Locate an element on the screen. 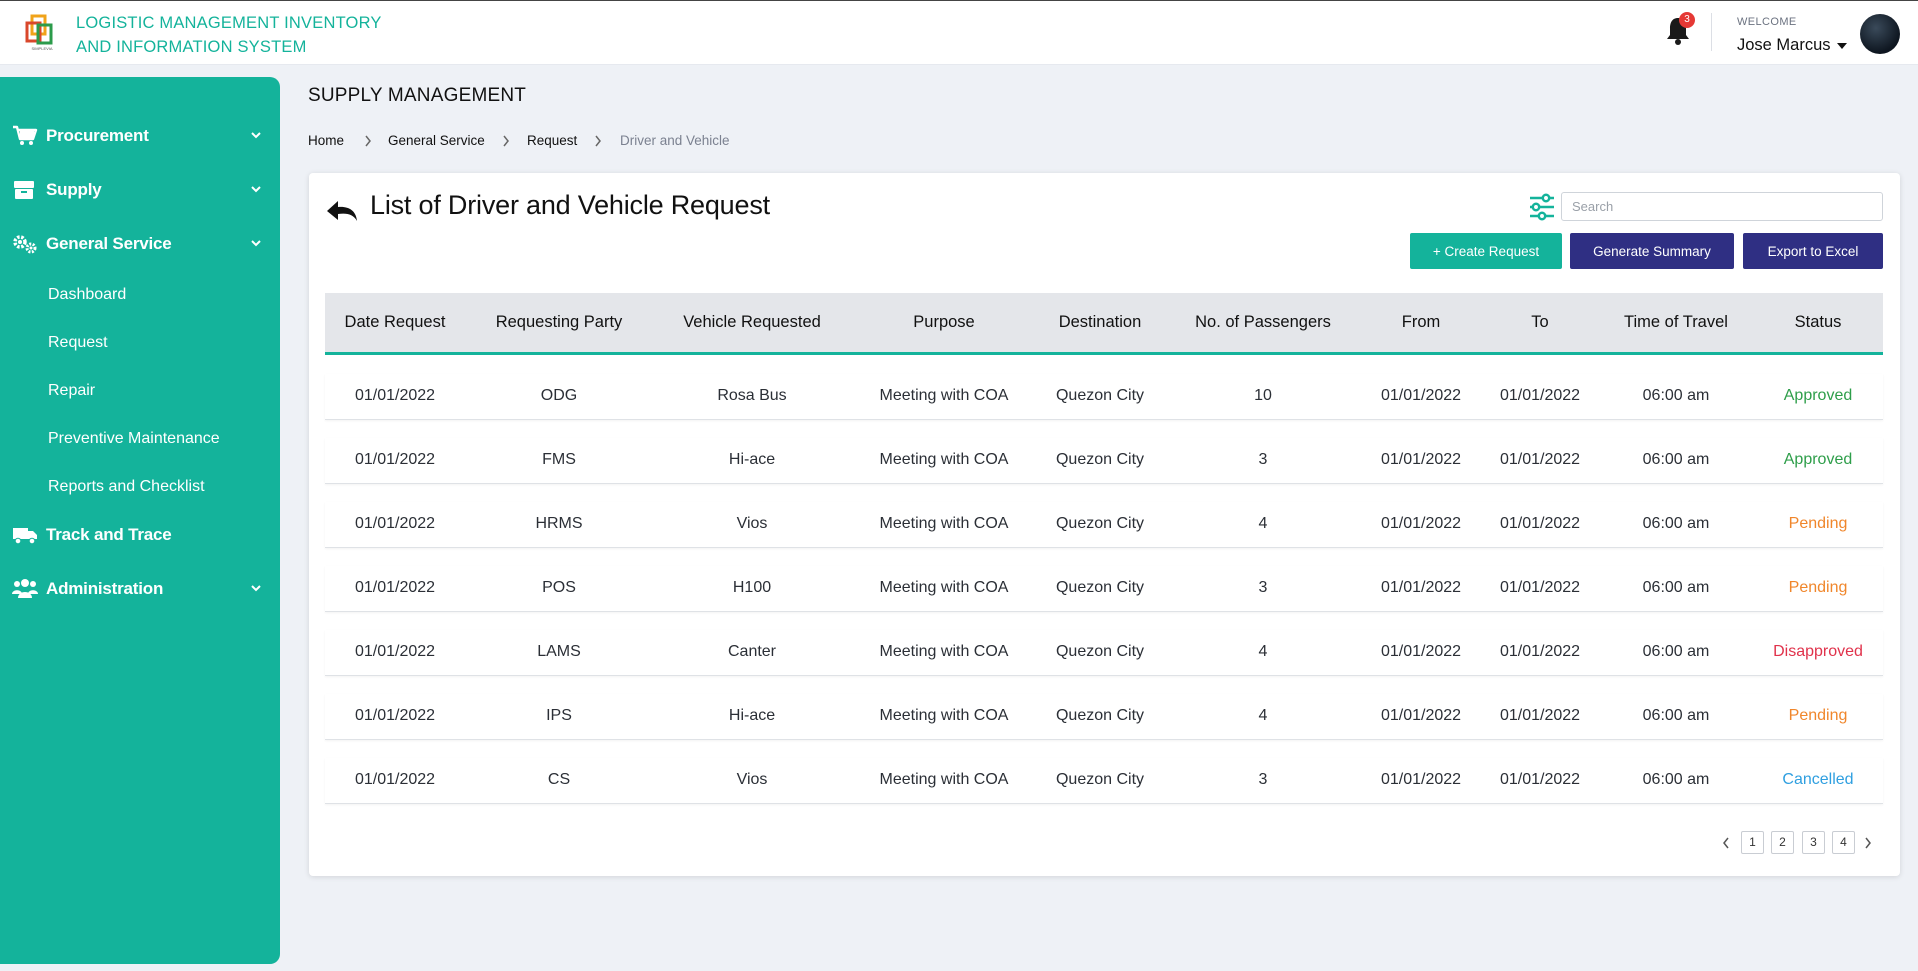 The height and width of the screenshot is (971, 1918). sidebar-sub-reports-and-checklist: Reports and Checklist is located at coordinates (126, 487).